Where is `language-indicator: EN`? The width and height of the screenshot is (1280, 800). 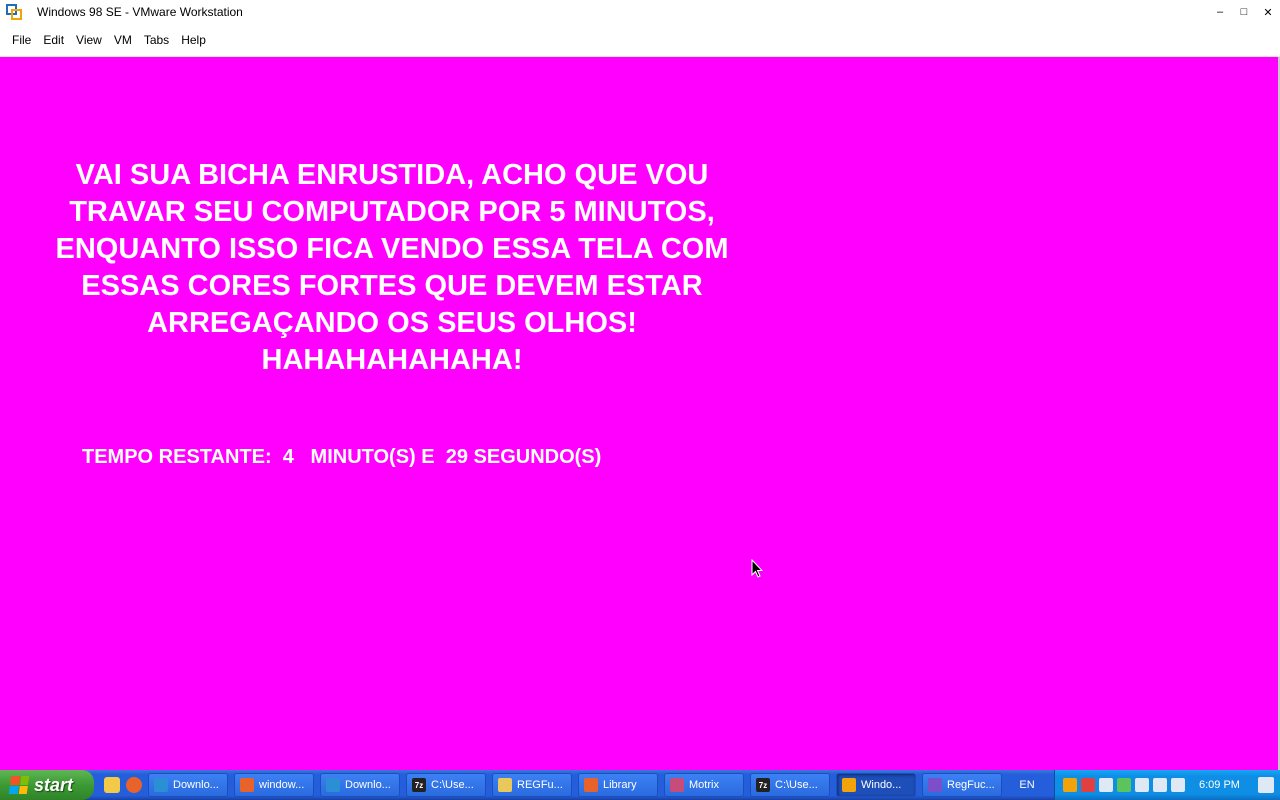
language-indicator: EN is located at coordinates (1027, 785).